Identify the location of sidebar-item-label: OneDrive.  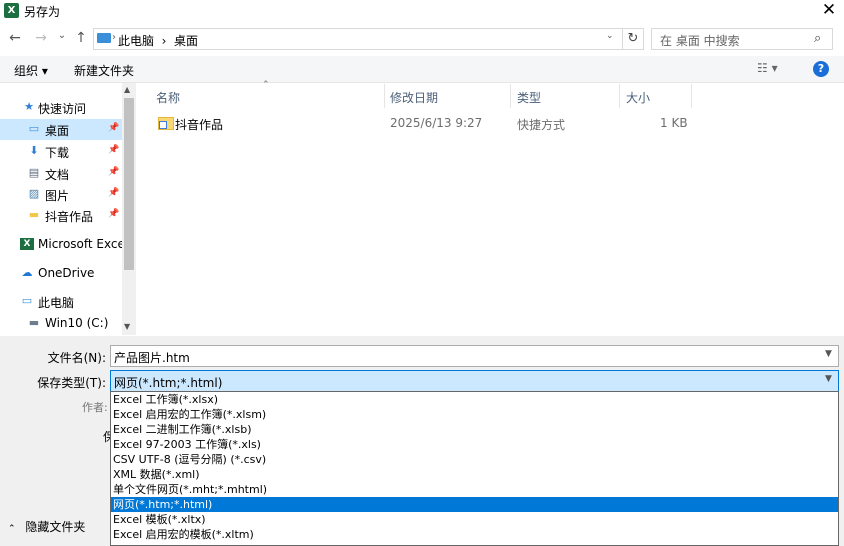
(66, 273).